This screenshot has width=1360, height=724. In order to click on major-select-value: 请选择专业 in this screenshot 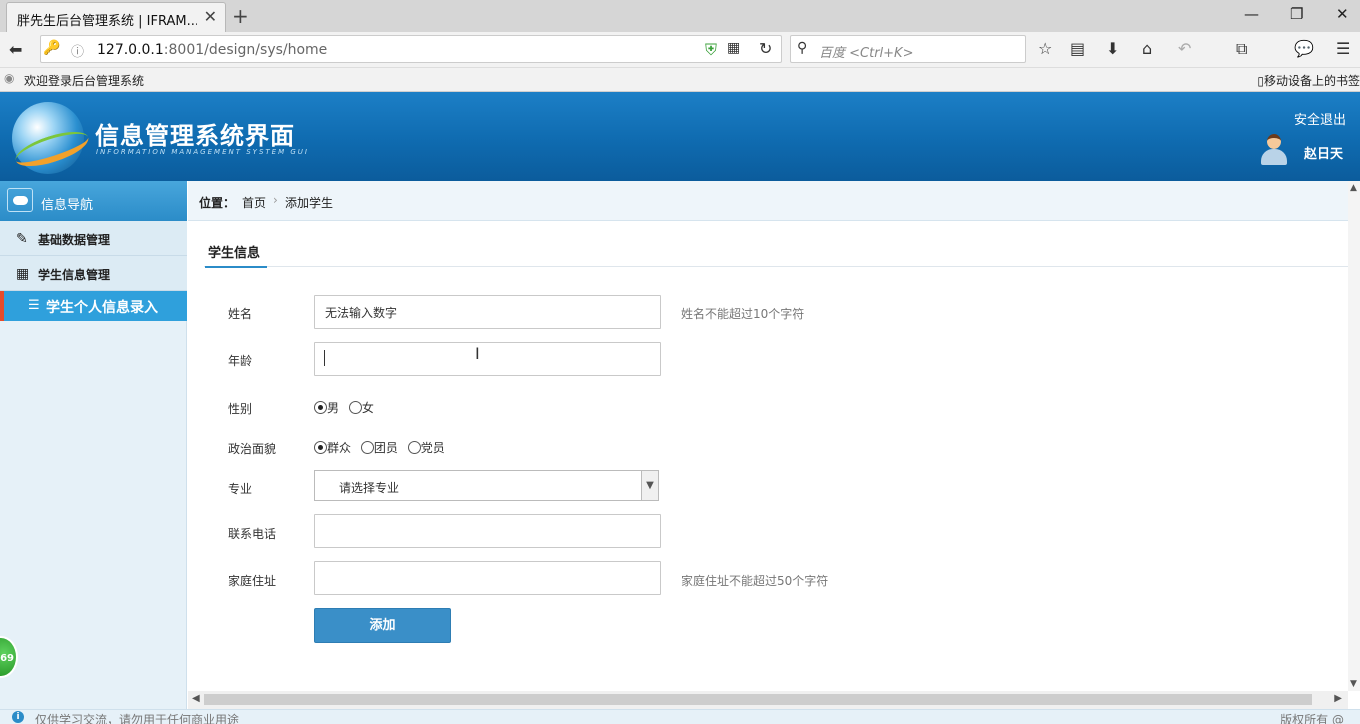, I will do `click(369, 488)`.